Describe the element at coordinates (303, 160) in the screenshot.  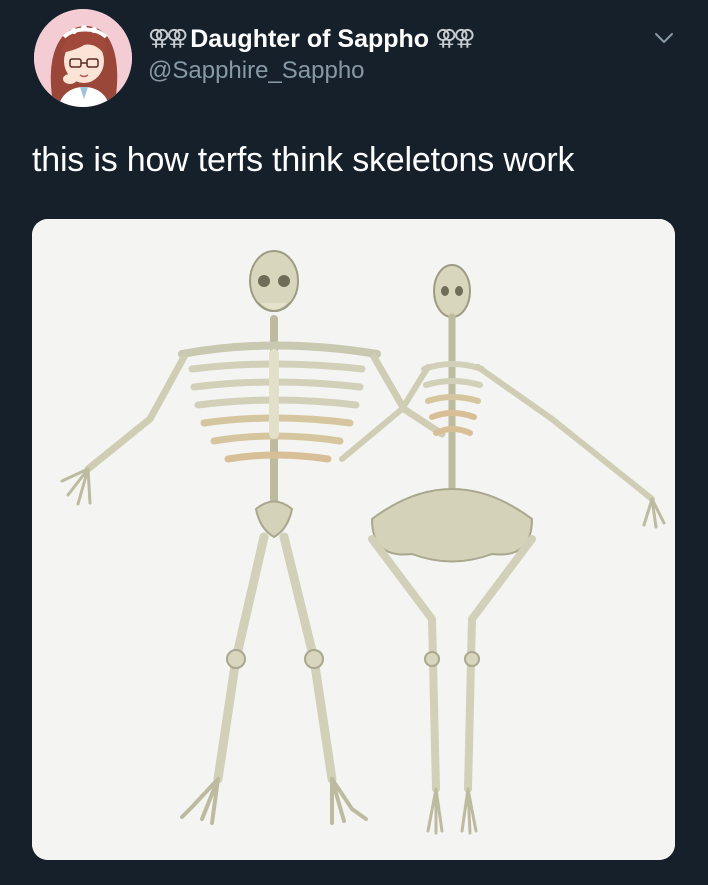
I see `tweet-text: this is how terfs think skeletons work` at that location.